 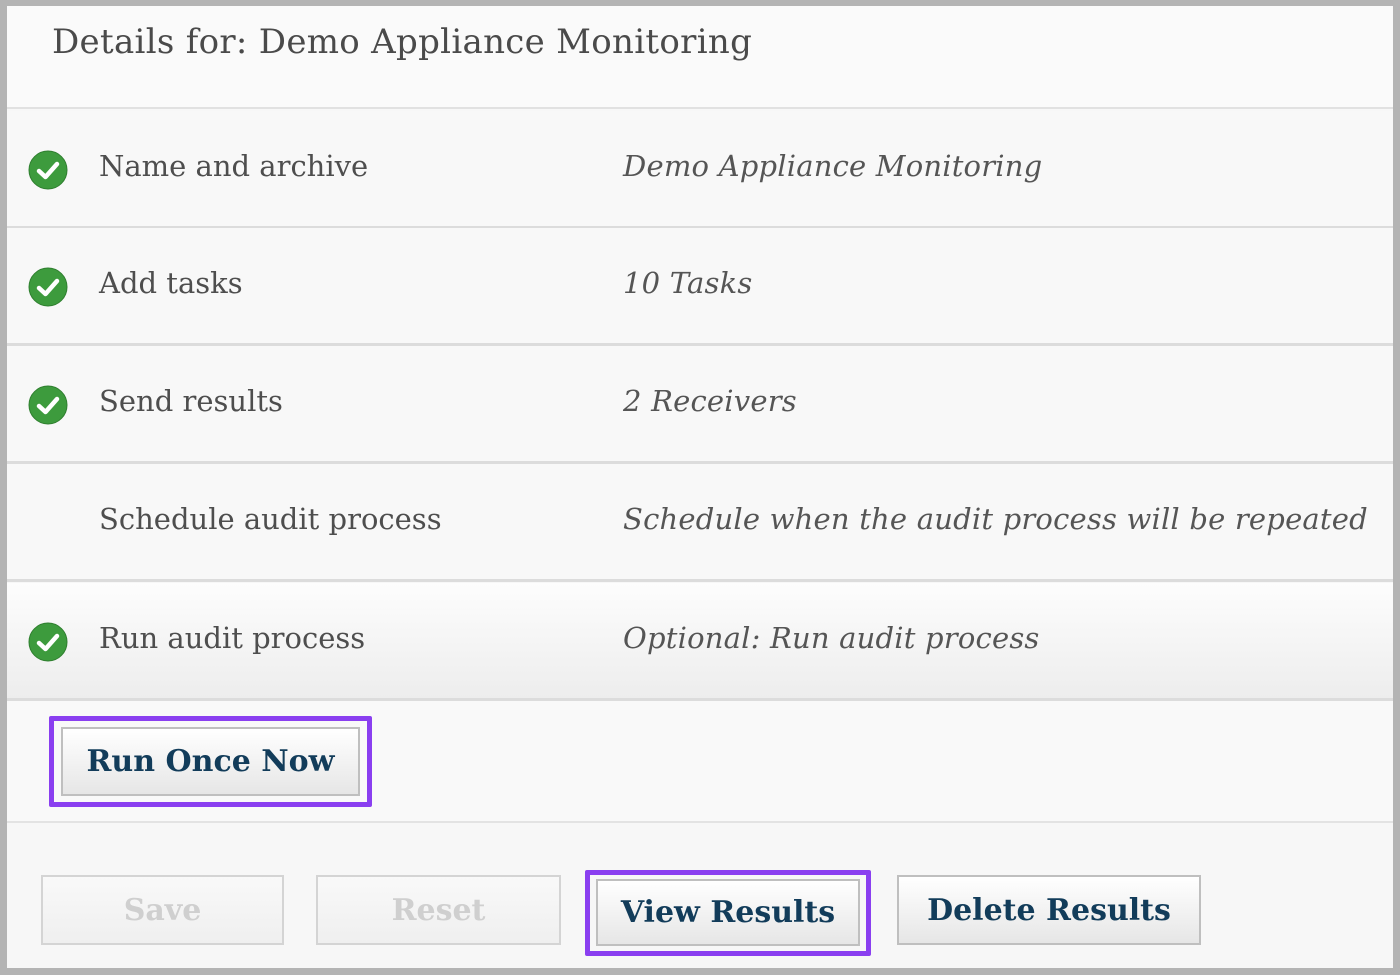 I want to click on step-value: Optional: Run audit process, so click(x=831, y=638).